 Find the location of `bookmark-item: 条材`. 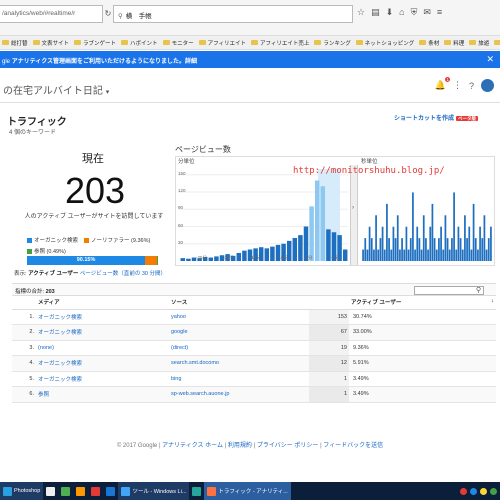

bookmark-item: 条材 is located at coordinates (429, 43).